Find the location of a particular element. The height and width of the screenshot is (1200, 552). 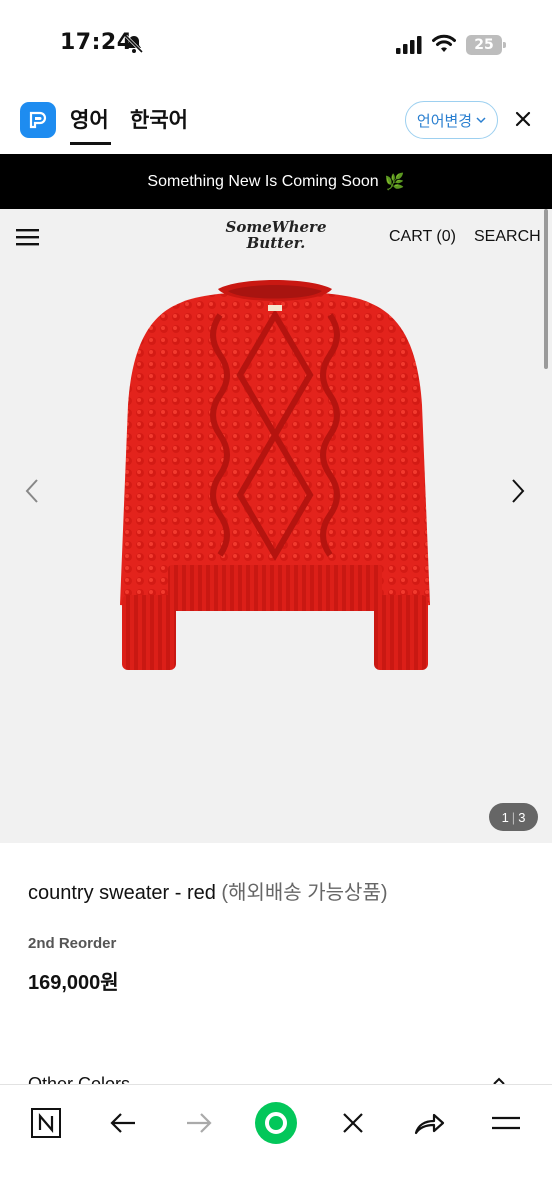

close-tab-icon is located at coordinates (353, 1123).